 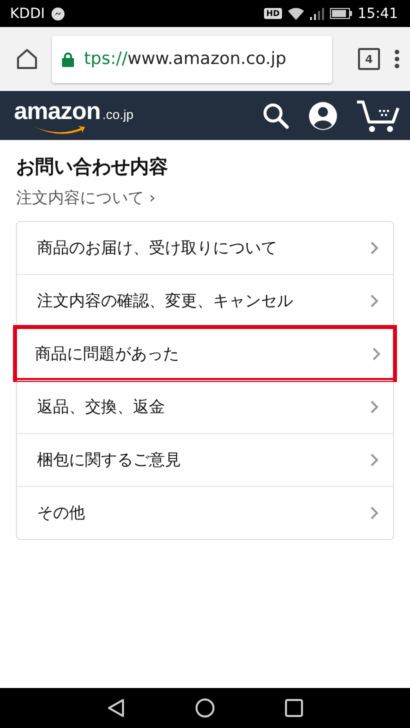 What do you see at coordinates (27, 59) in the screenshot?
I see `home-icon` at bounding box center [27, 59].